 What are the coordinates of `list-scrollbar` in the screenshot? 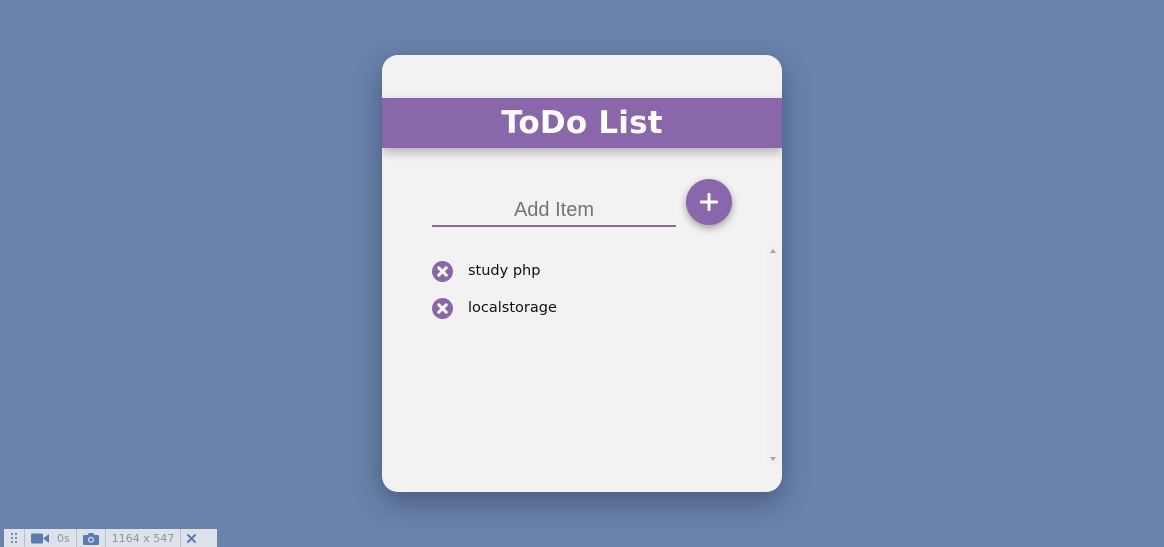 It's located at (773, 355).